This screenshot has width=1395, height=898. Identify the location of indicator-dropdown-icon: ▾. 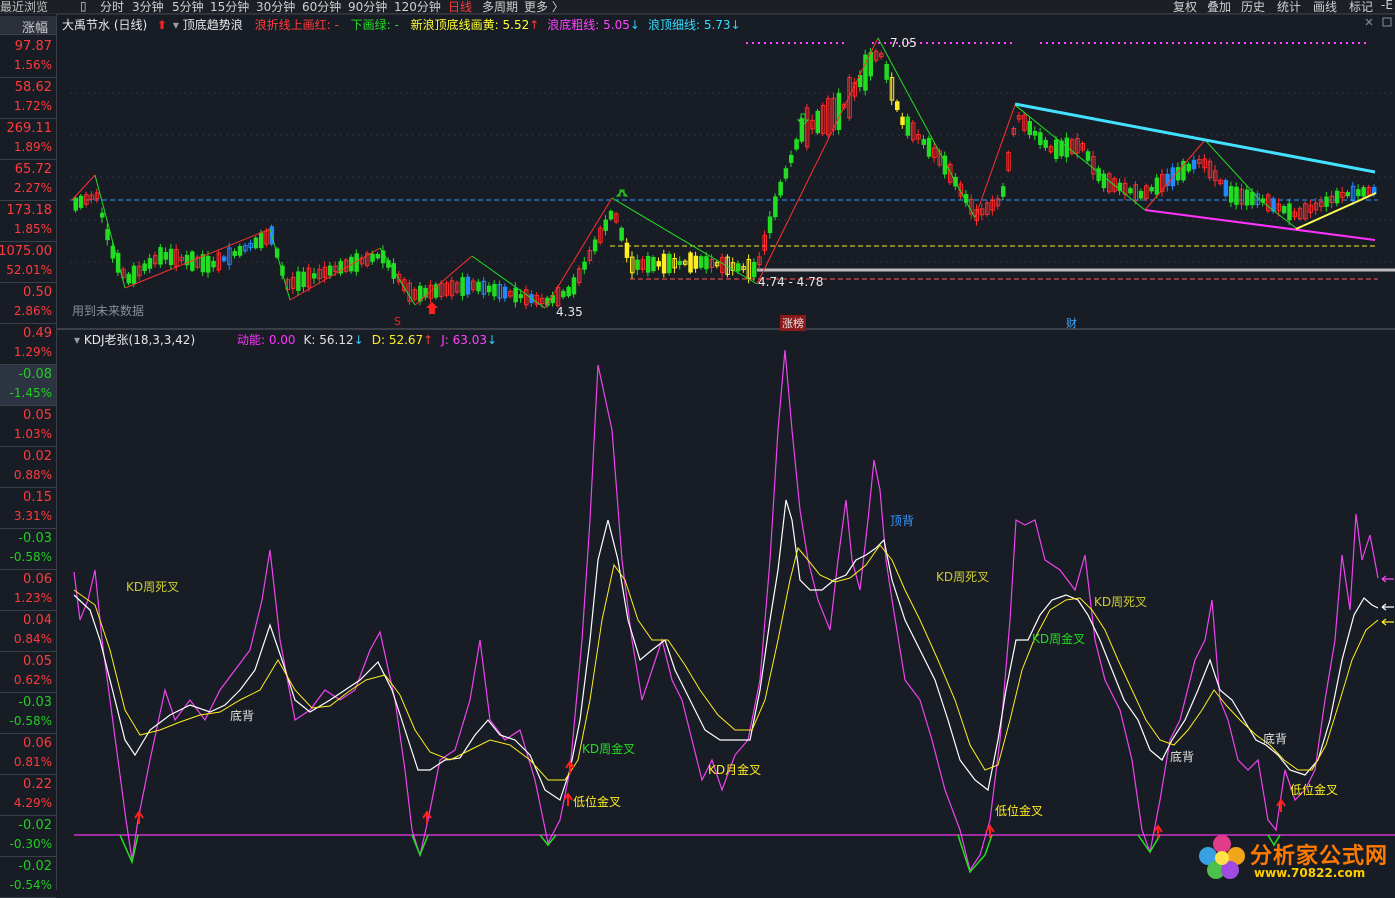
(176, 25).